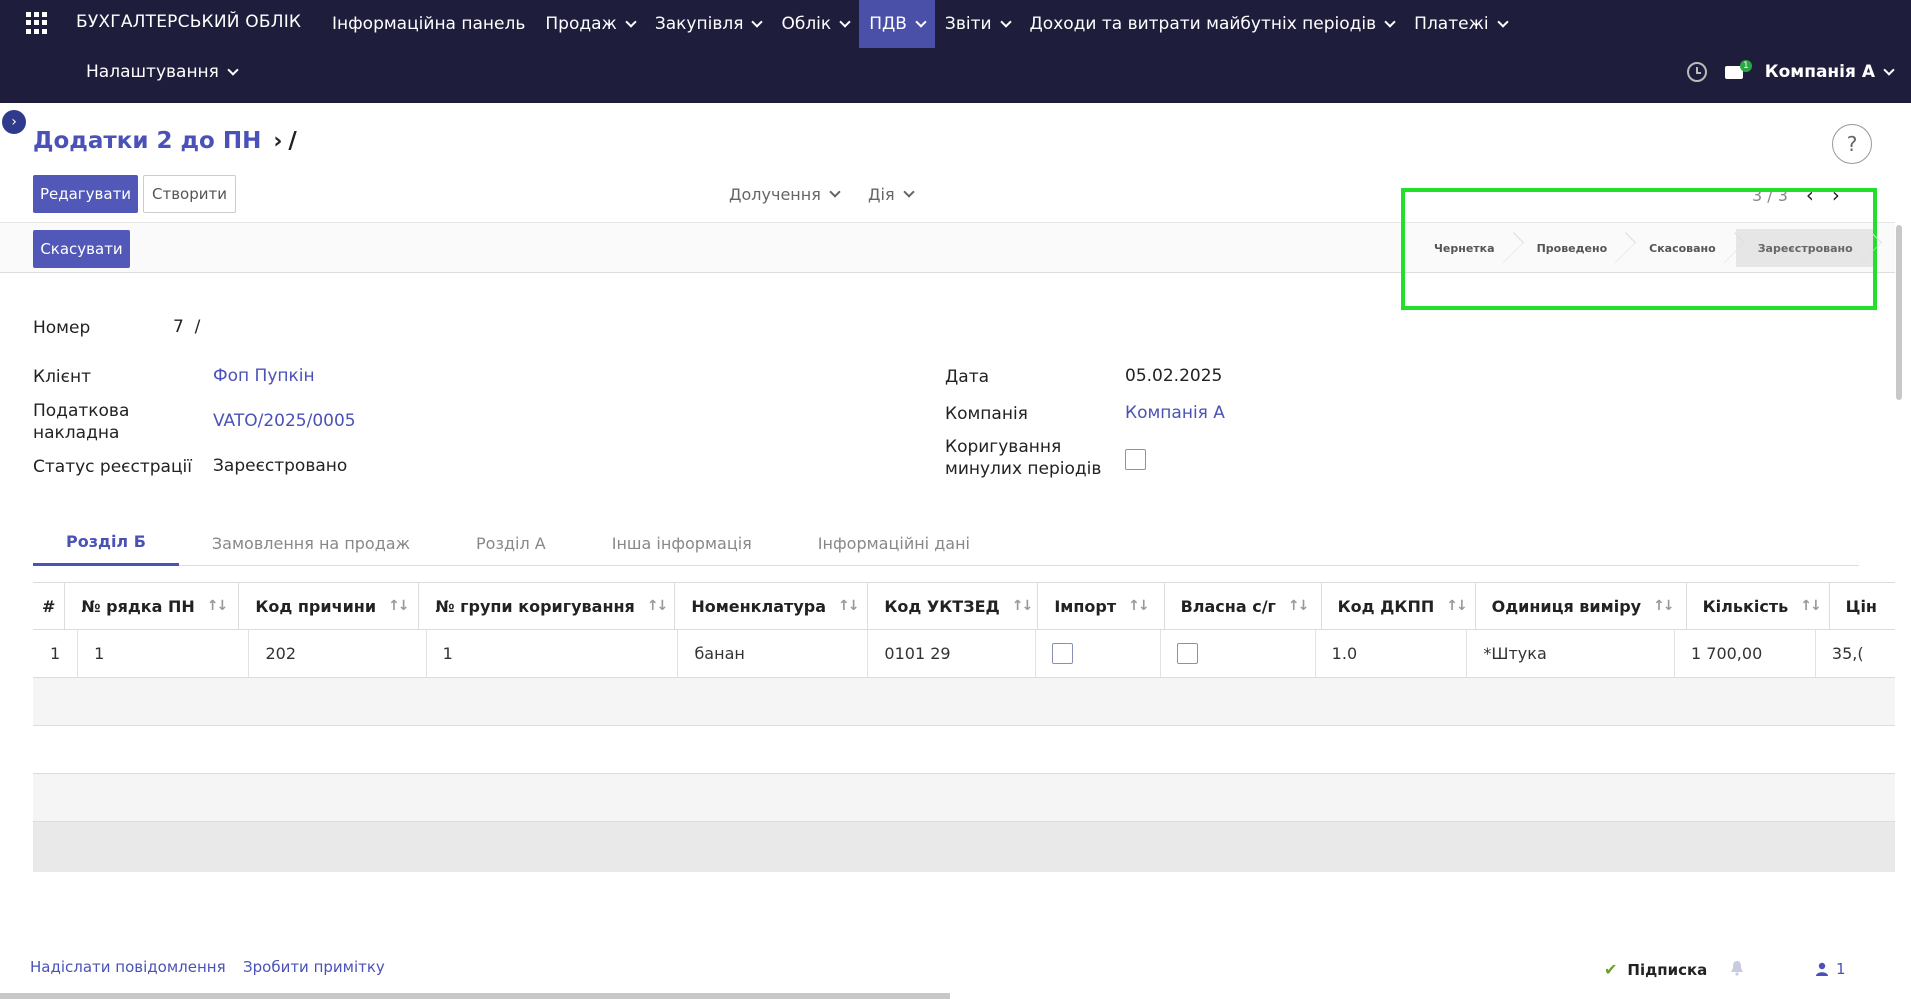 The width and height of the screenshot is (1911, 999). I want to click on client-link: Фоп Пупкін, so click(264, 376).